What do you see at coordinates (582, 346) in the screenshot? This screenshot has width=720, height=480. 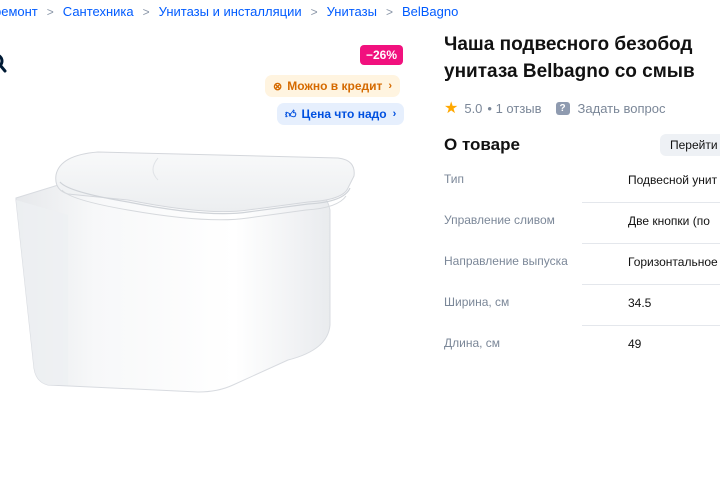 I see `spec-row: Длина, см 49` at bounding box center [582, 346].